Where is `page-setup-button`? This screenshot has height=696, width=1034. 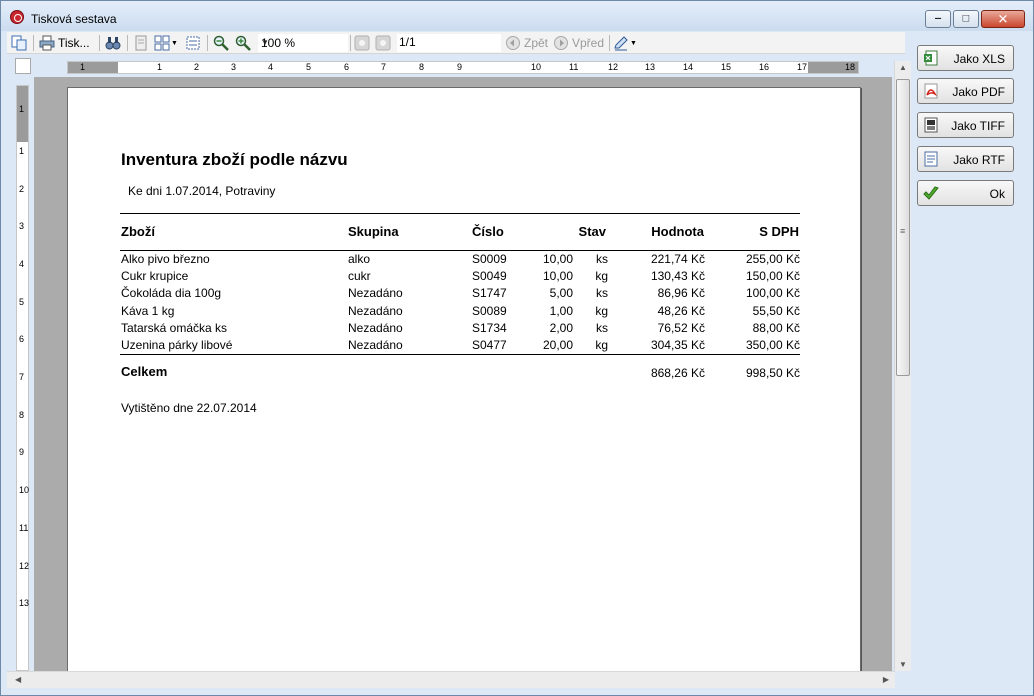 page-setup-button is located at coordinates (193, 43).